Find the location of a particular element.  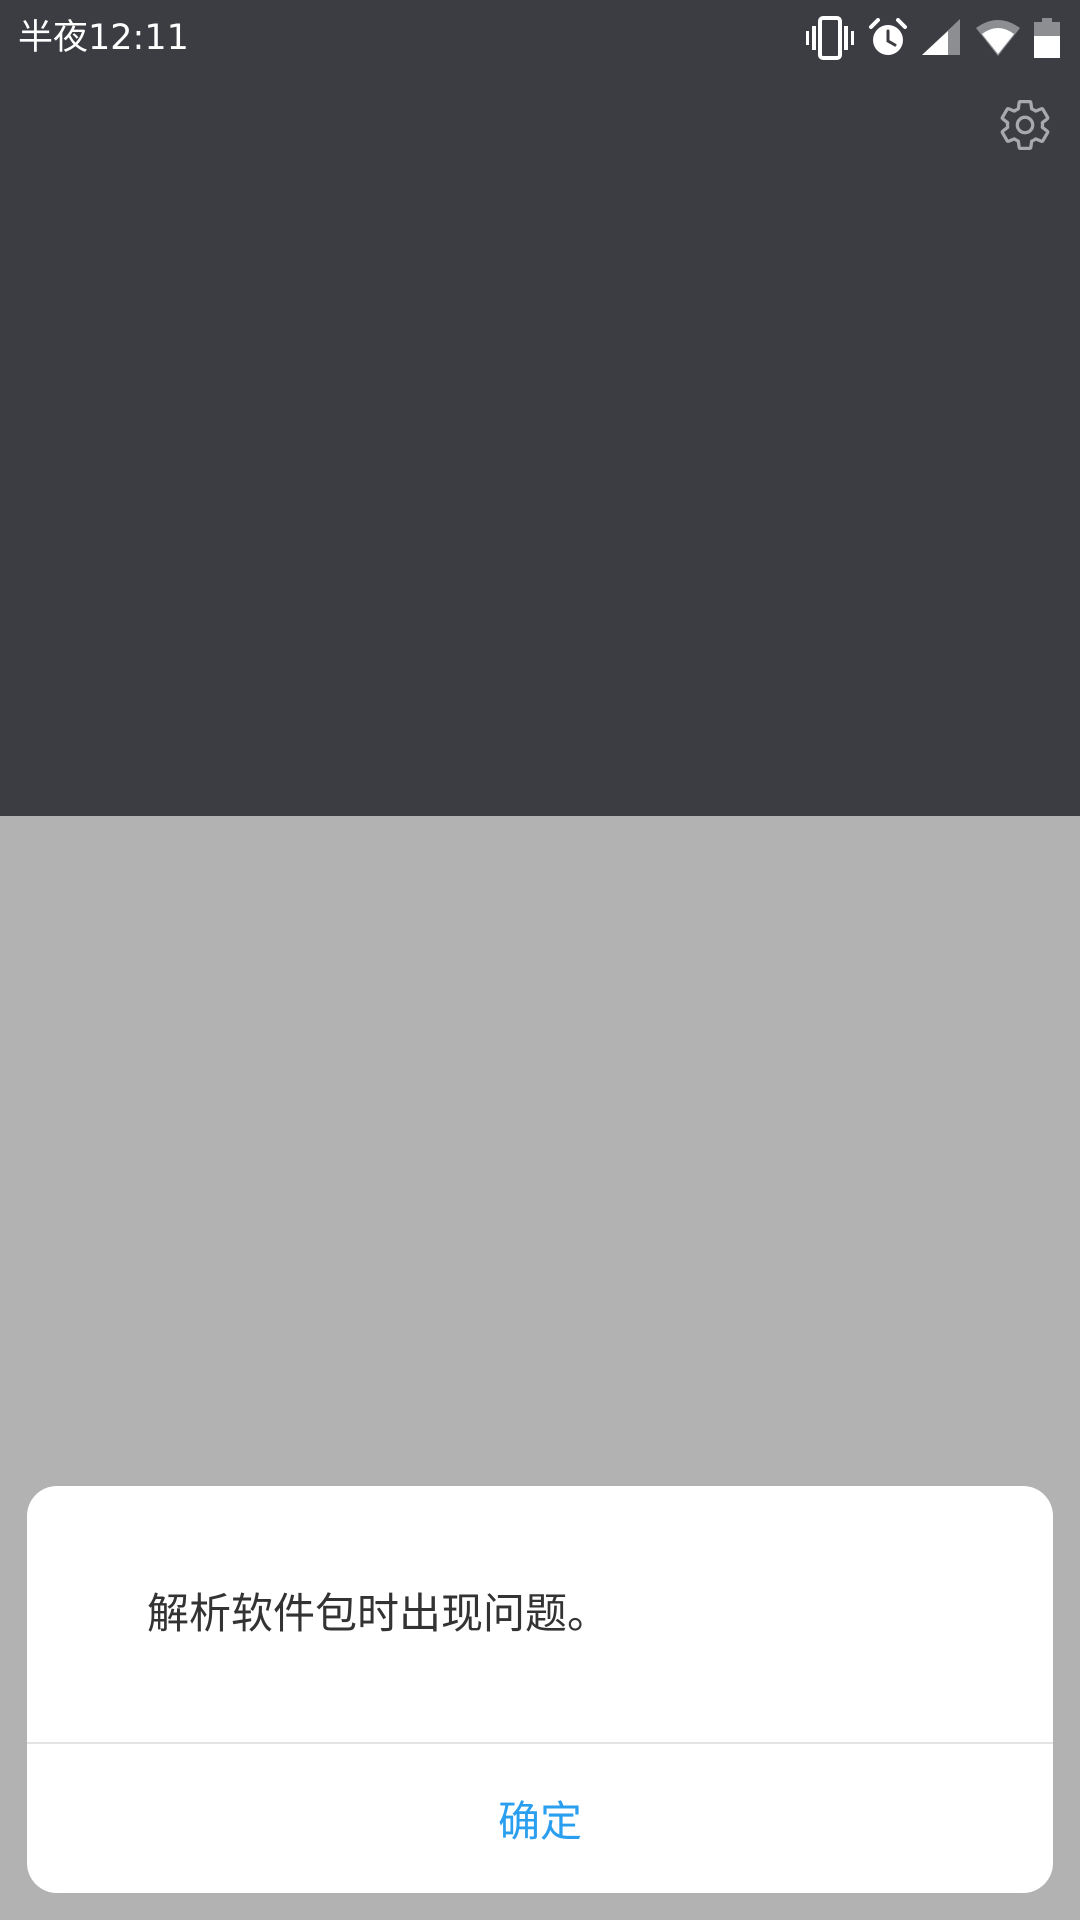

status-icons is located at coordinates (933, 38).